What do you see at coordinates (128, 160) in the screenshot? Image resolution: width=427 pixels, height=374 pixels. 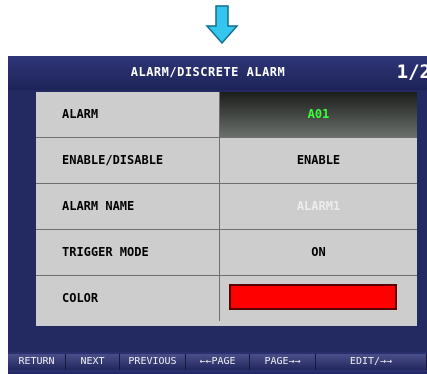 I see `label-enable-disable: ENABLE/DISABLE` at bounding box center [128, 160].